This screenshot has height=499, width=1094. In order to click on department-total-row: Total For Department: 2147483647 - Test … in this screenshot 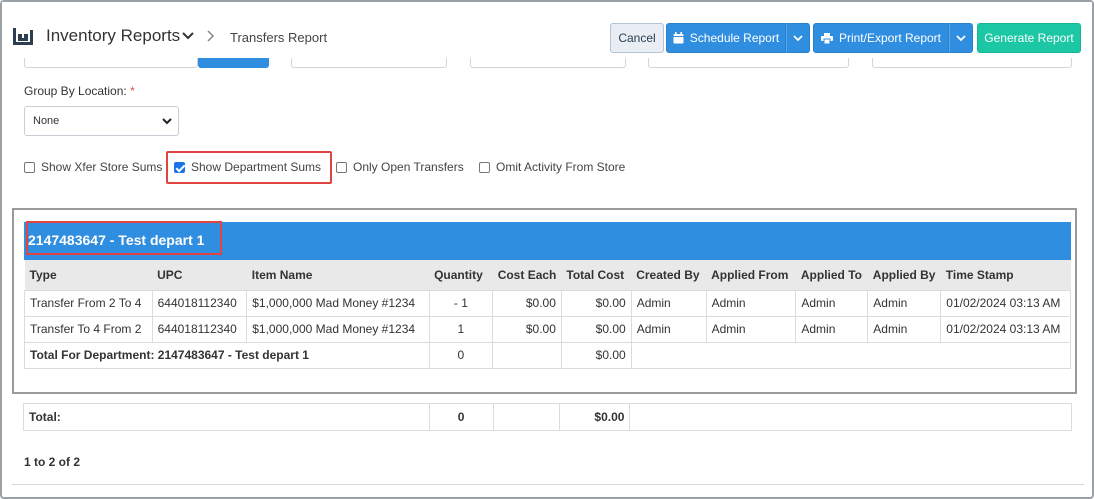, I will do `click(548, 355)`.